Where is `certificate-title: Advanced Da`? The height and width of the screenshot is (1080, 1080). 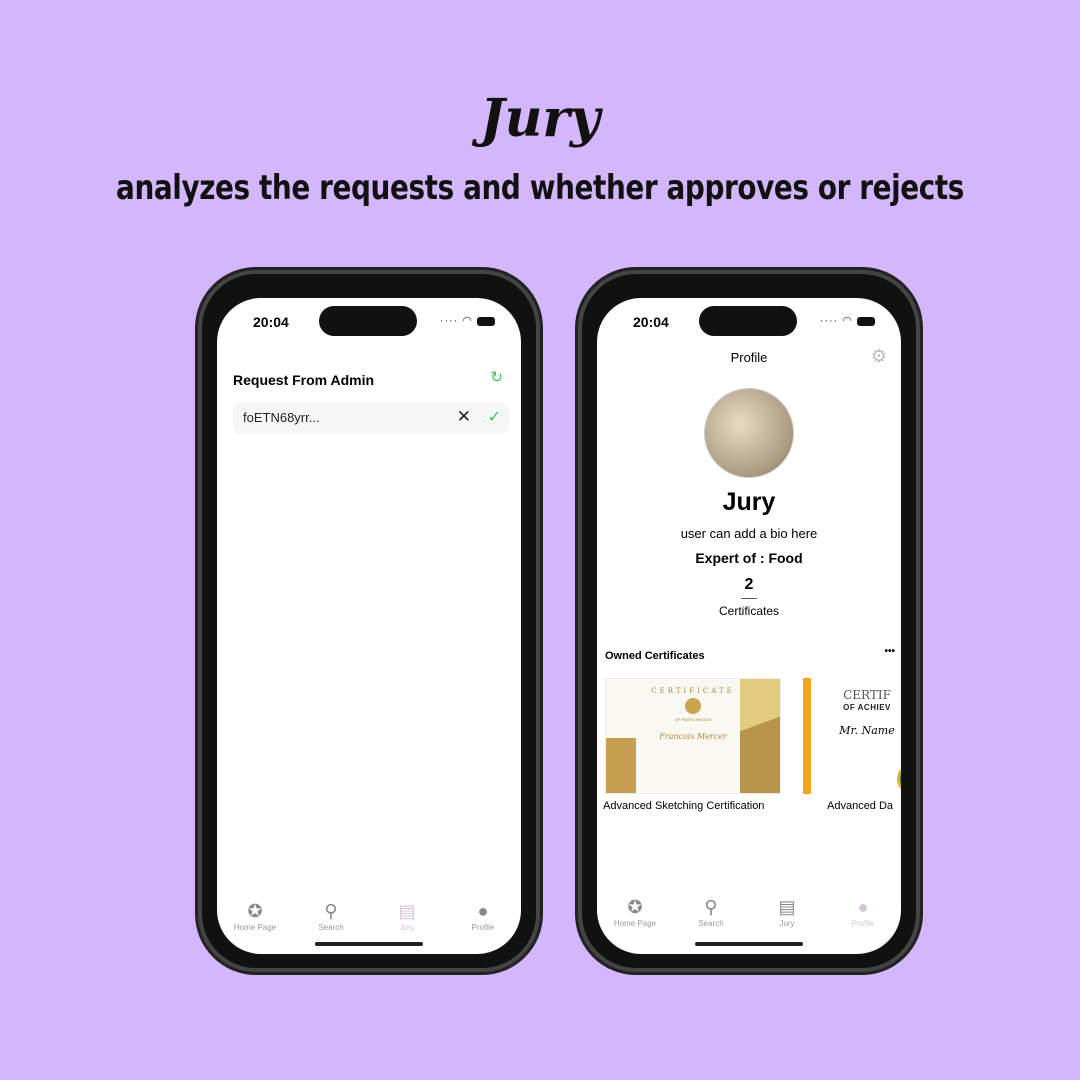 certificate-title: Advanced Da is located at coordinates (860, 806).